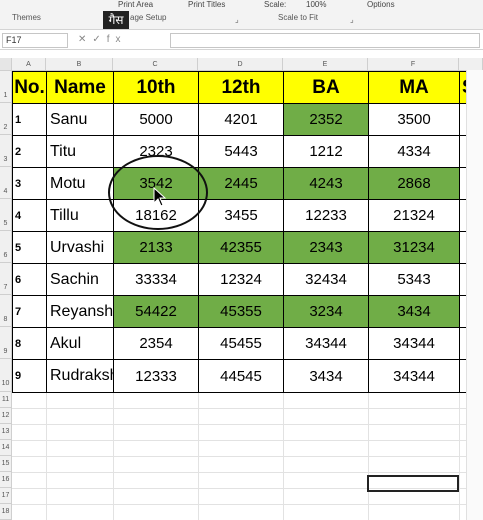 The image size is (483, 520). Describe the element at coordinates (135, 4) in the screenshot. I see `print-area-button: Print Area` at that location.